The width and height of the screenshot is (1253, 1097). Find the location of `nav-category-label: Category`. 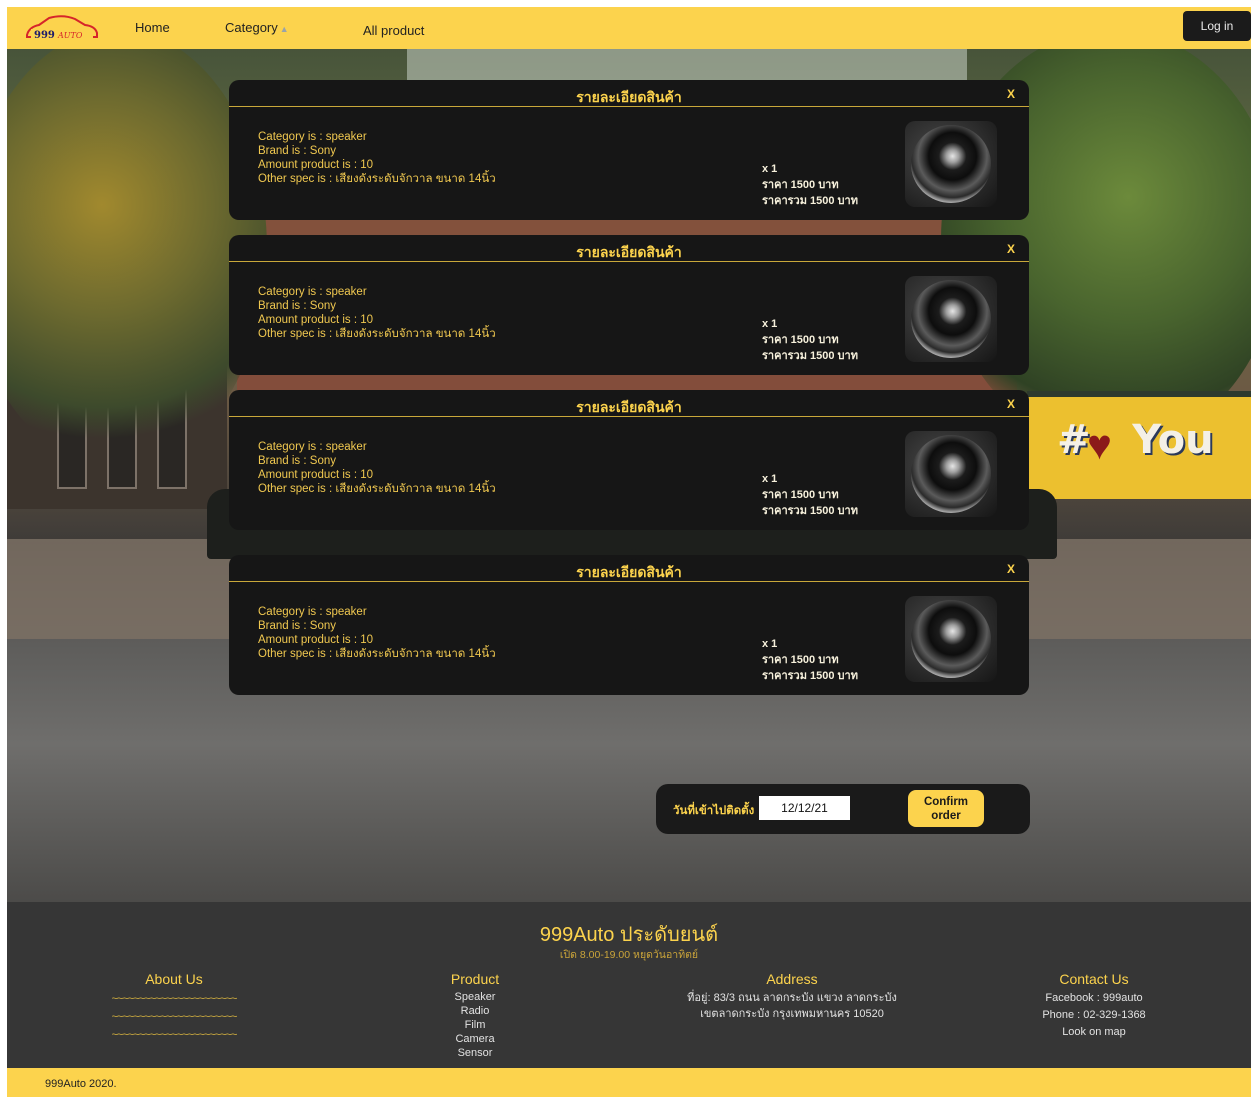

nav-category-label: Category is located at coordinates (251, 27).